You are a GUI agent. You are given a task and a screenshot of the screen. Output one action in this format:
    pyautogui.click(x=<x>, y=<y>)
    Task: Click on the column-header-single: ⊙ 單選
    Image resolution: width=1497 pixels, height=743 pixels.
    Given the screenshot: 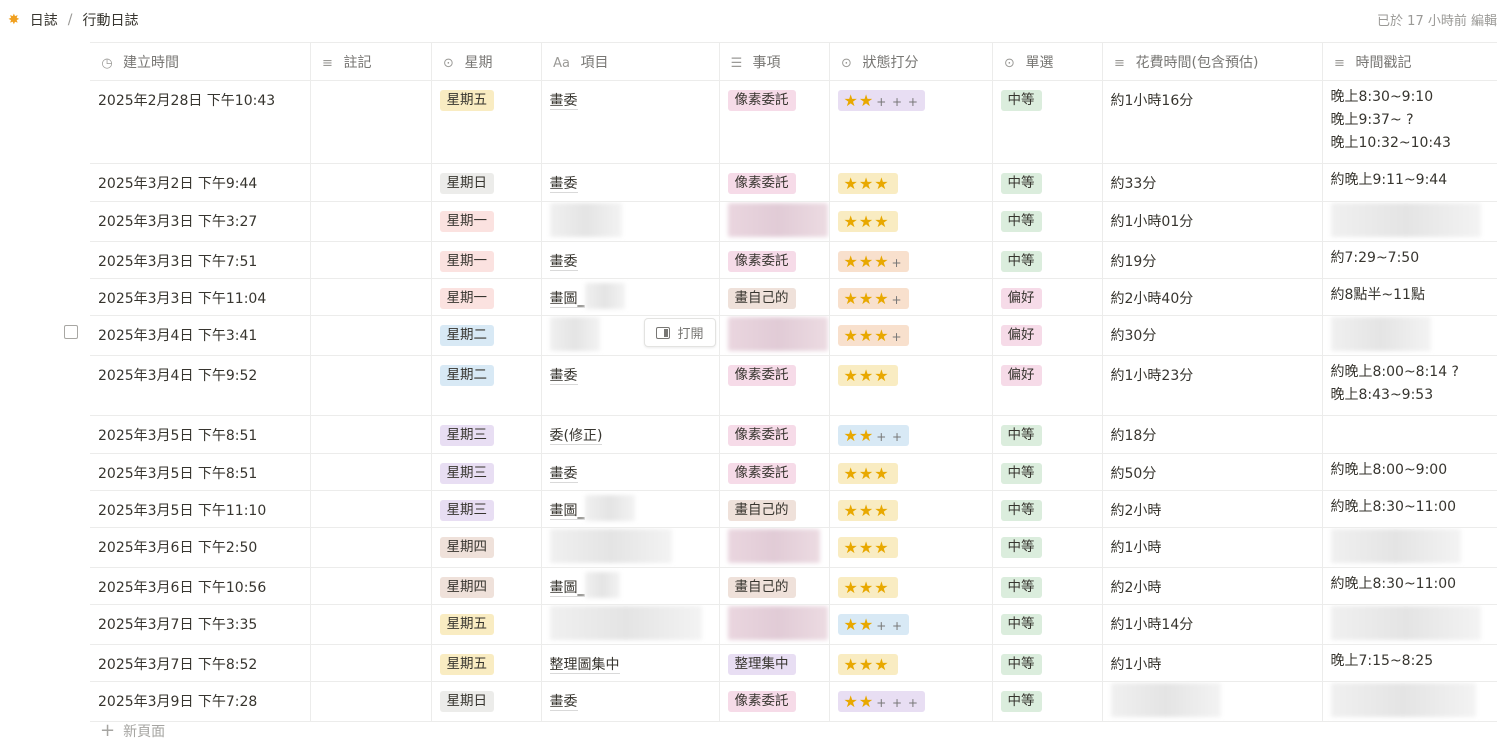 What is the action you would take?
    pyautogui.click(x=1047, y=61)
    